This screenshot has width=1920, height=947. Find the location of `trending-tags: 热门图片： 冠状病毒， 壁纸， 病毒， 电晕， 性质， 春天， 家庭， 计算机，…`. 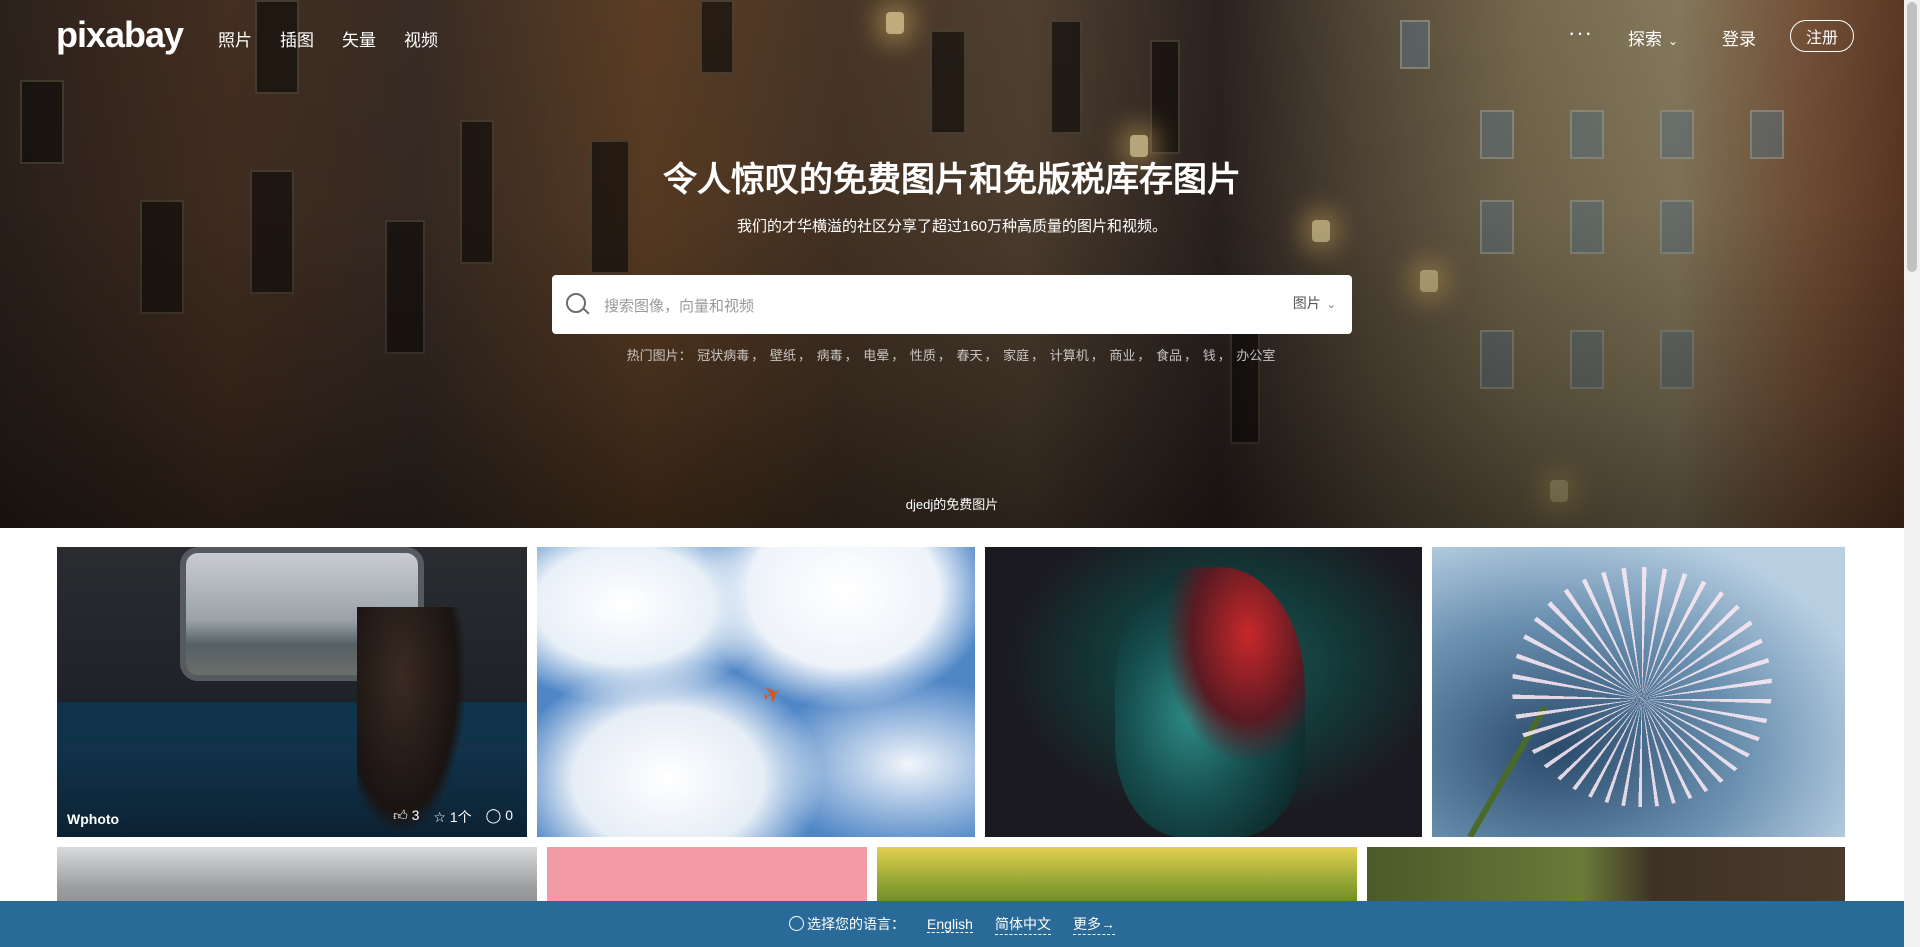

trending-tags: 热门图片： 冠状病毒， 壁纸， 病毒， 电晕， 性质， 春天， 家庭， 计算机，… is located at coordinates (951, 355).